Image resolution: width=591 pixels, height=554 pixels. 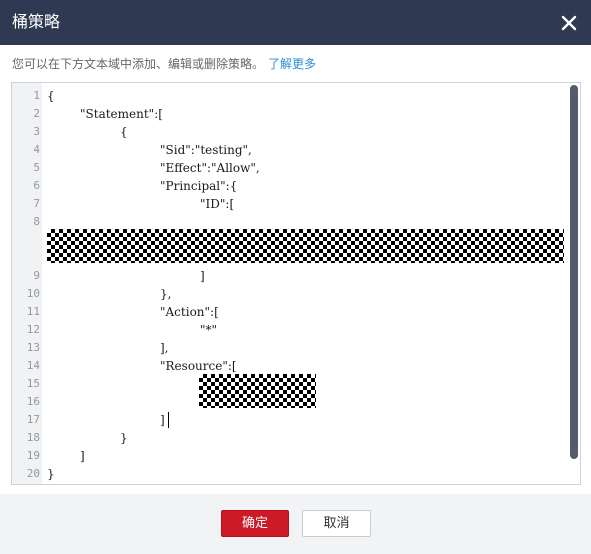 What do you see at coordinates (166, 294) in the screenshot?
I see `code-line: },` at bounding box center [166, 294].